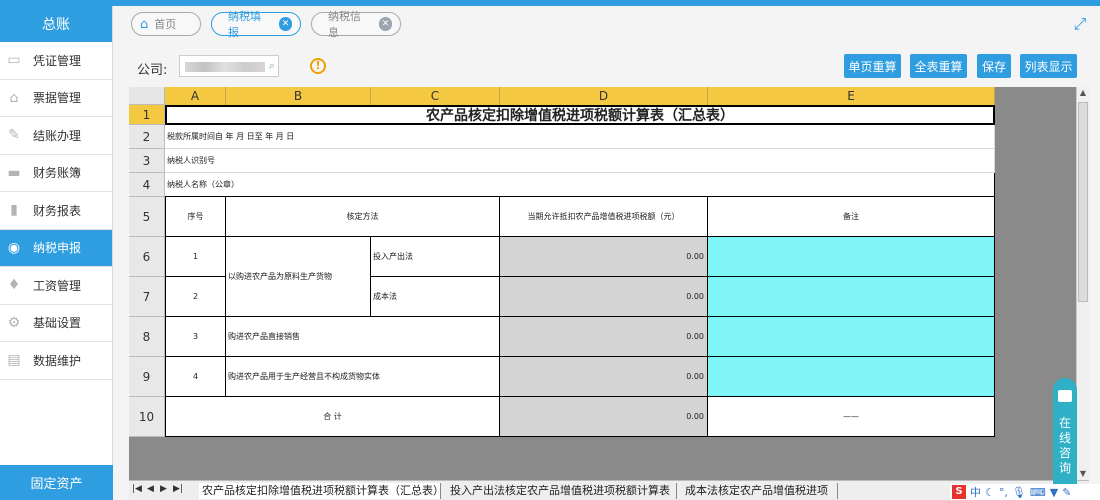  I want to click on method-cell: 成本法, so click(435, 297).